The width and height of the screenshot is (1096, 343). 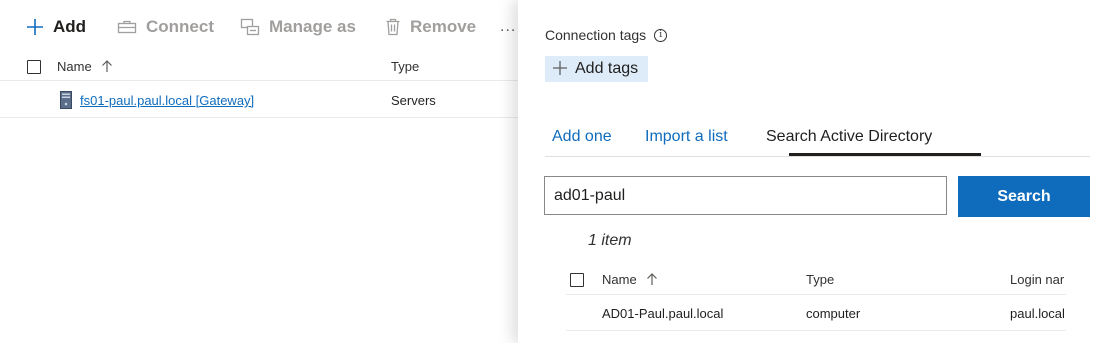 What do you see at coordinates (34, 67) in the screenshot?
I see `select-all-checkbox` at bounding box center [34, 67].